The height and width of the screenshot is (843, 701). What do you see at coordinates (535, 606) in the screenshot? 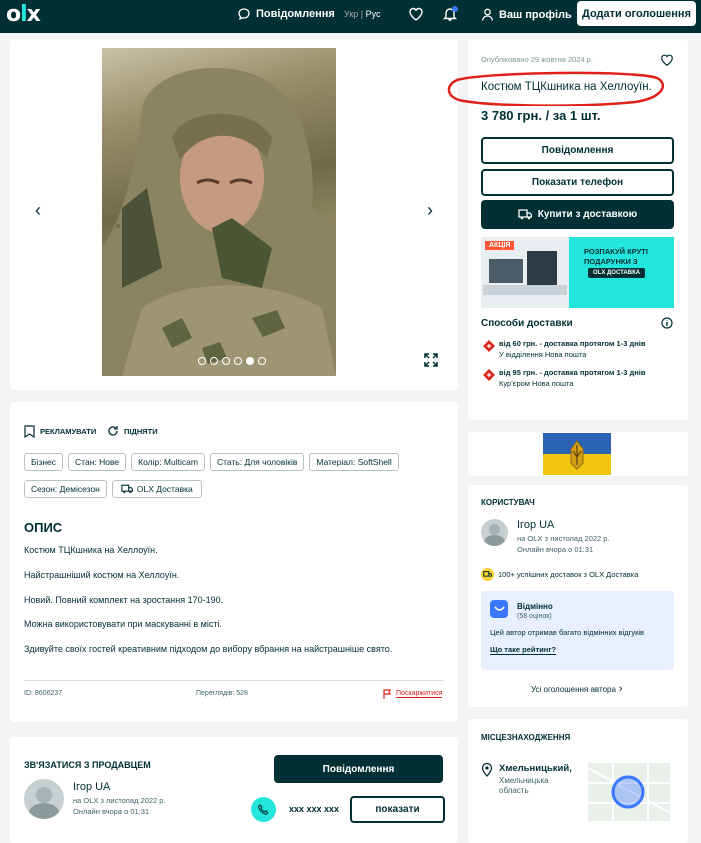
I see `rating-title: Відмінно` at bounding box center [535, 606].